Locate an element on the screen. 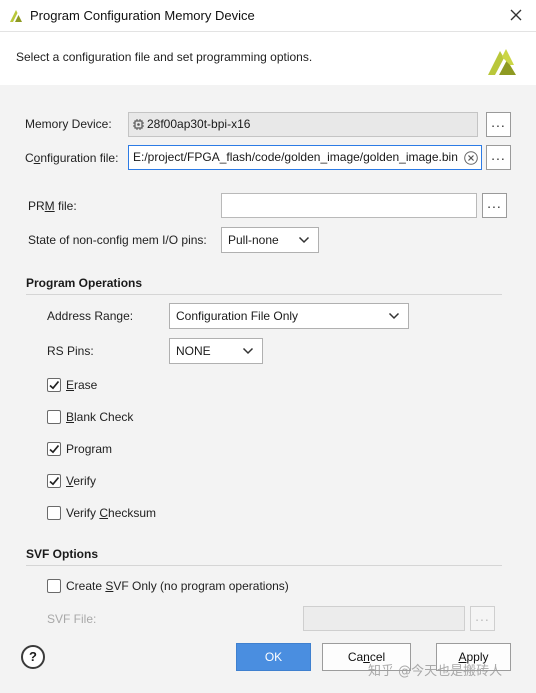 The image size is (536, 693). title-bar: Program Configuration Memory Device is located at coordinates (268, 16).